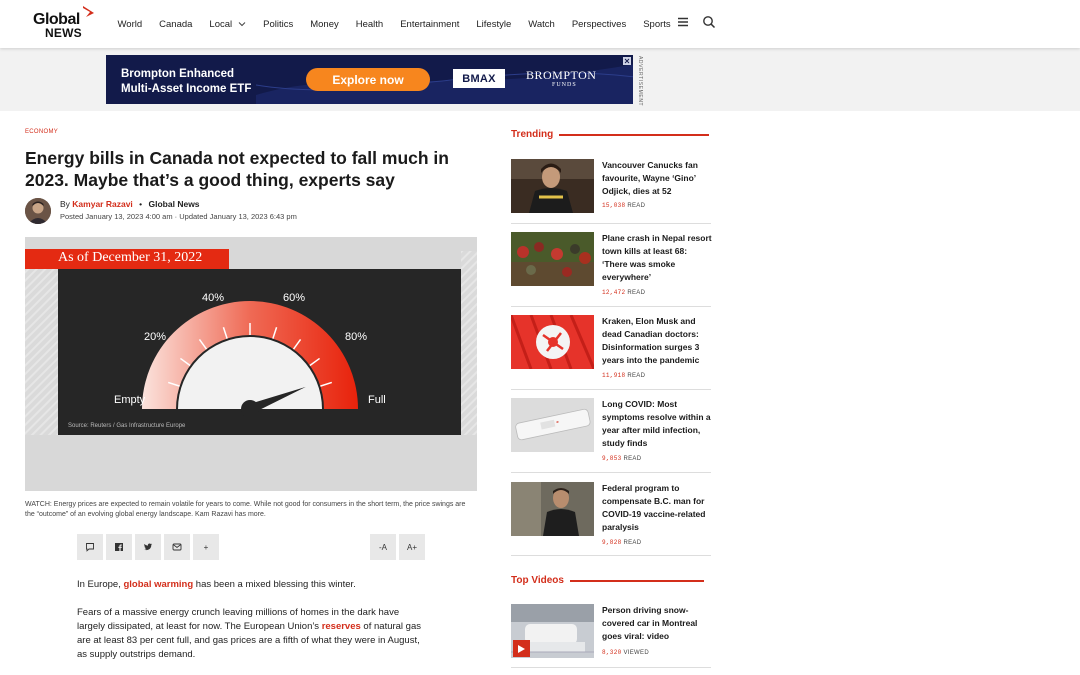 This screenshot has width=1080, height=675. I want to click on font-size-controls: -A A+, so click(397, 547).